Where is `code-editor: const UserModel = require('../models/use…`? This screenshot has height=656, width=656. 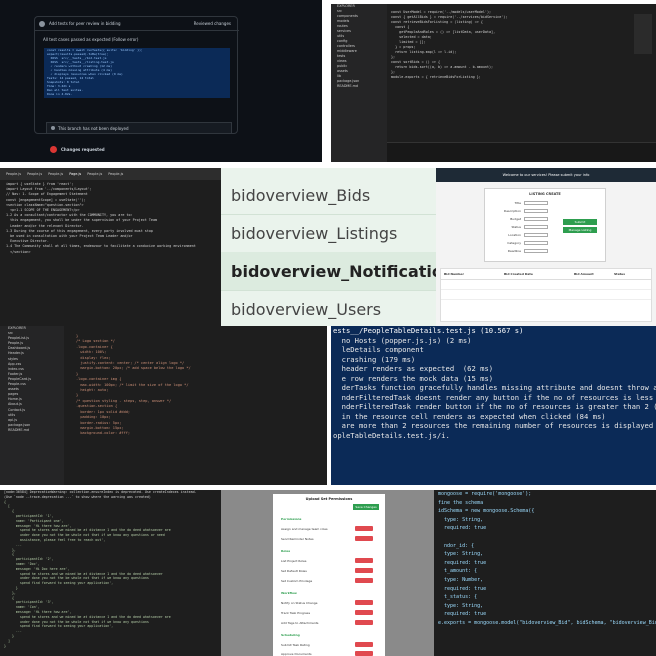
code-editor: const UserModel = require('../models/use… is located at coordinates (511, 75).